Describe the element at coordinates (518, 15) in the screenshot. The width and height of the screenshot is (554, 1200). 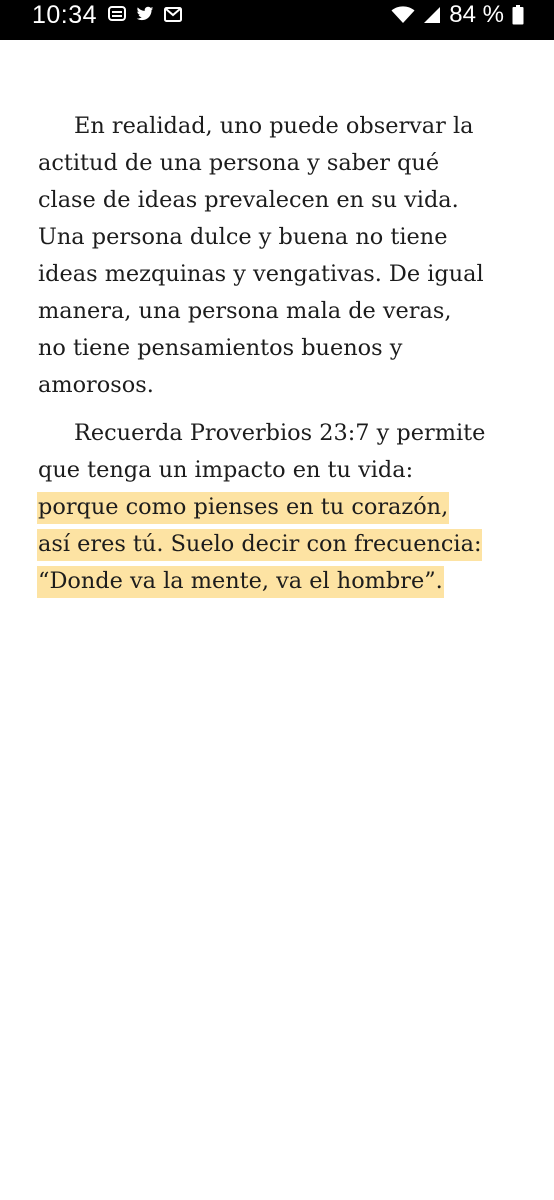
I see `battery-icon` at that location.